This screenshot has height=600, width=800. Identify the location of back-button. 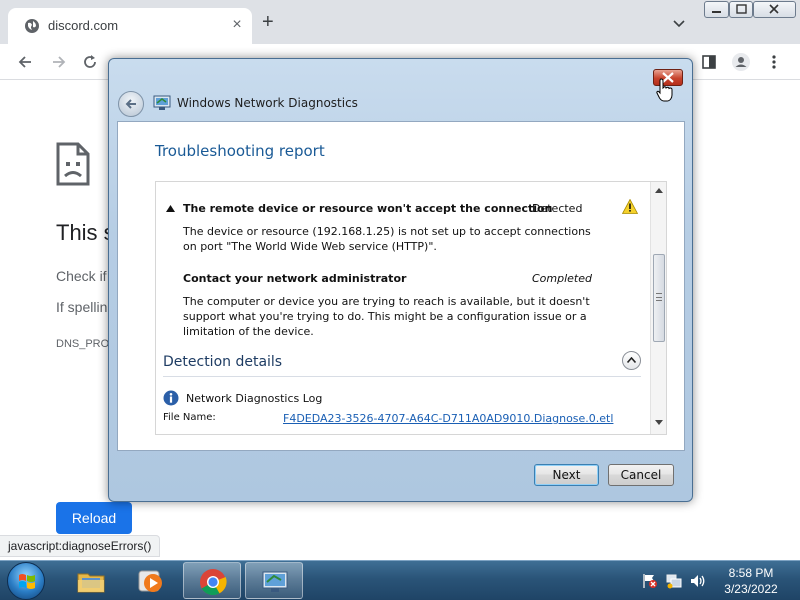
(131, 104).